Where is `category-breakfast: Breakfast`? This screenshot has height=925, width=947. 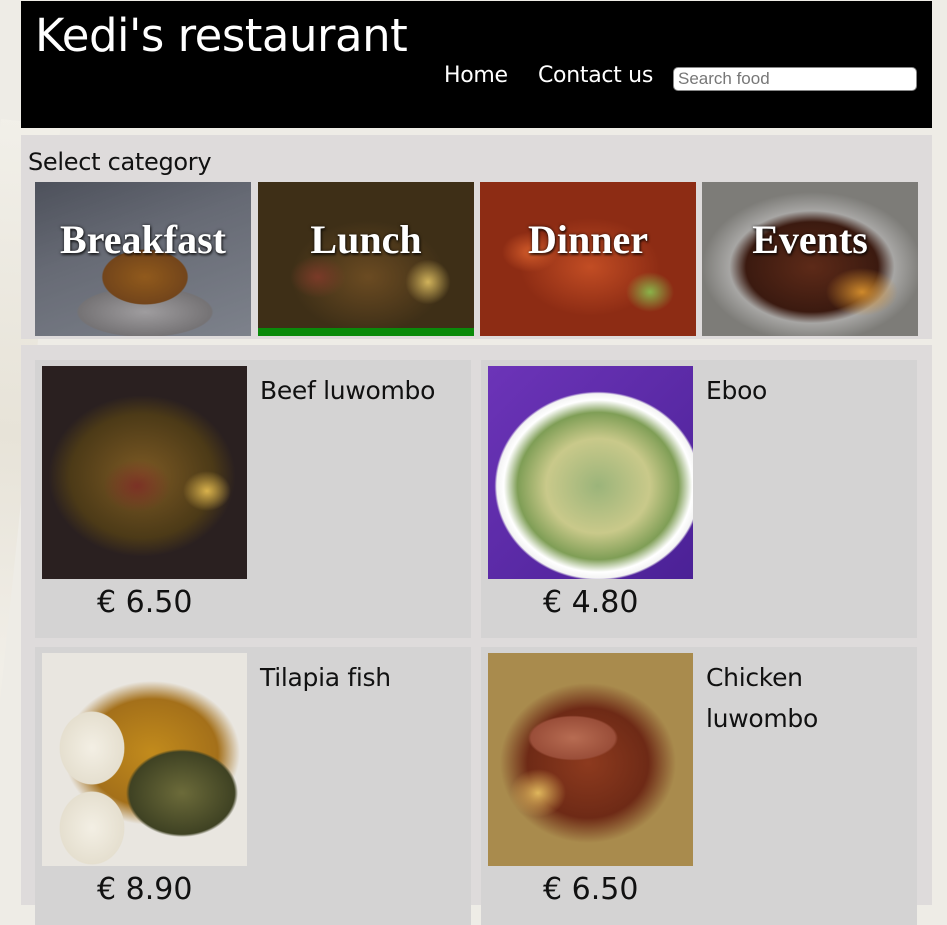 category-breakfast: Breakfast is located at coordinates (143, 259).